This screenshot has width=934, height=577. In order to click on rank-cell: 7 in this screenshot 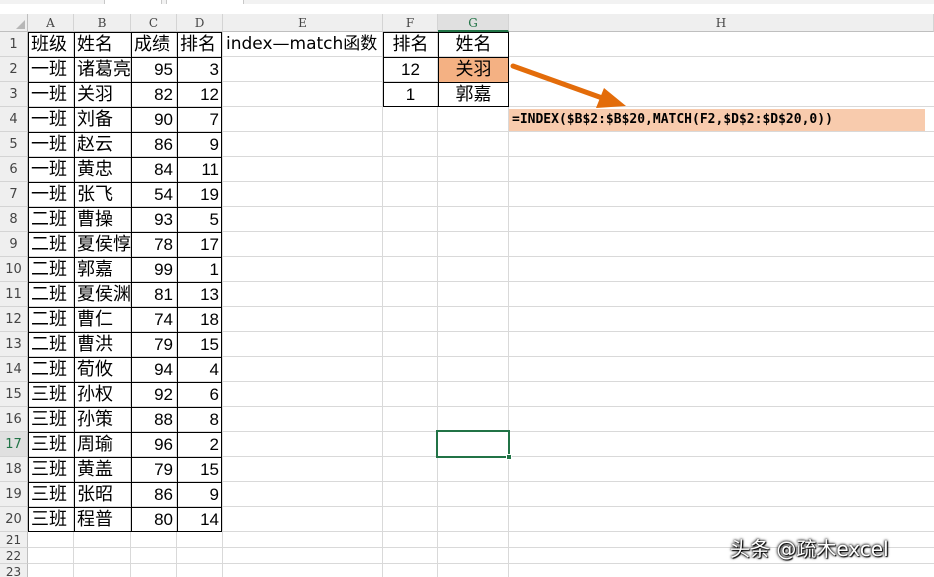, I will do `click(200, 119)`.